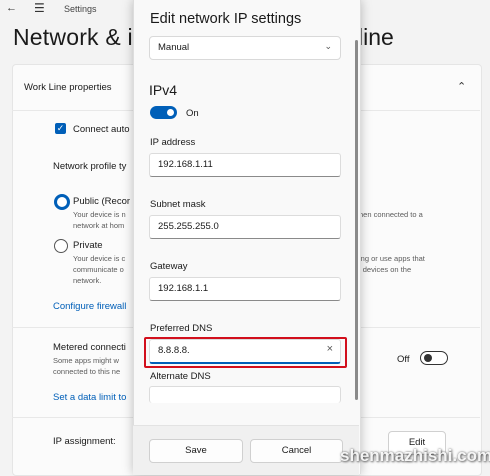 The height and width of the screenshot is (476, 490). Describe the element at coordinates (84, 441) in the screenshot. I see `ip-assignment-label: IP assignment:` at that location.